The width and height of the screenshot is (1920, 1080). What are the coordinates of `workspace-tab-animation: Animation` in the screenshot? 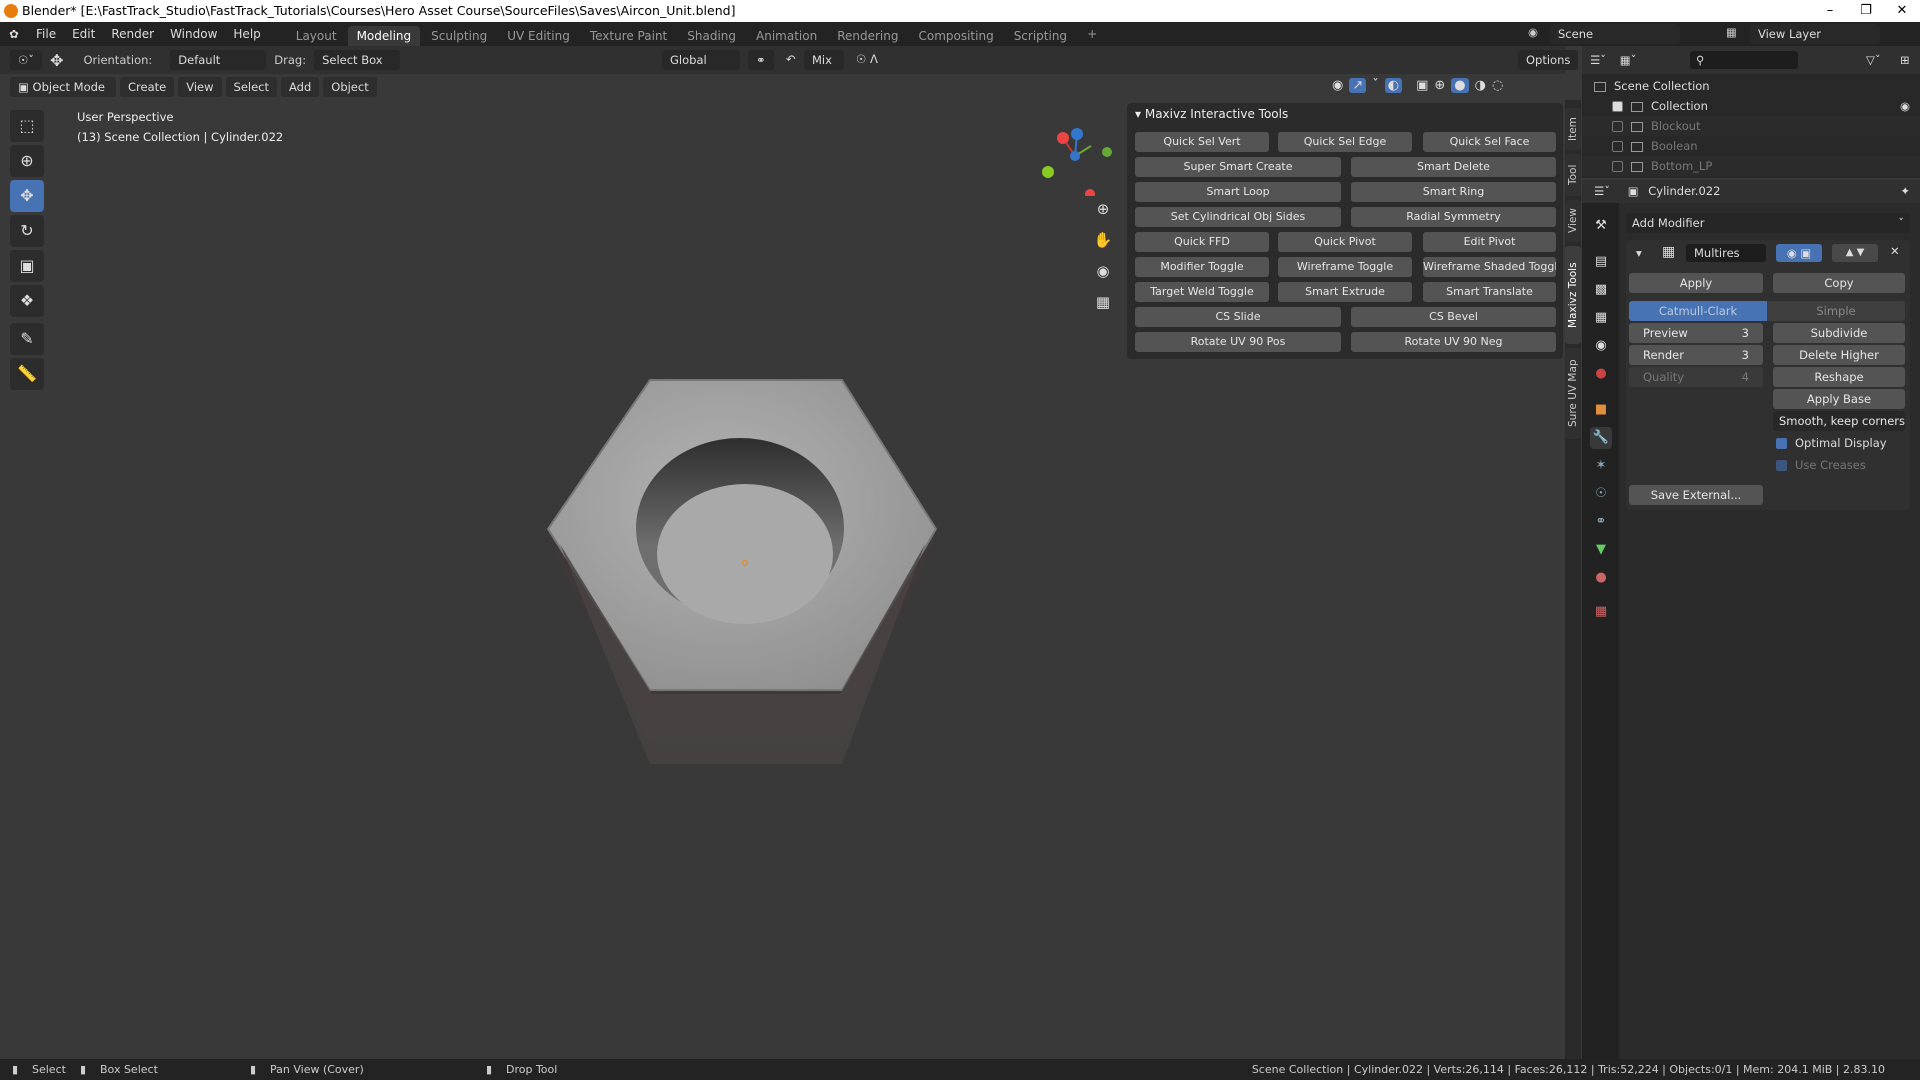 It's located at (786, 36).